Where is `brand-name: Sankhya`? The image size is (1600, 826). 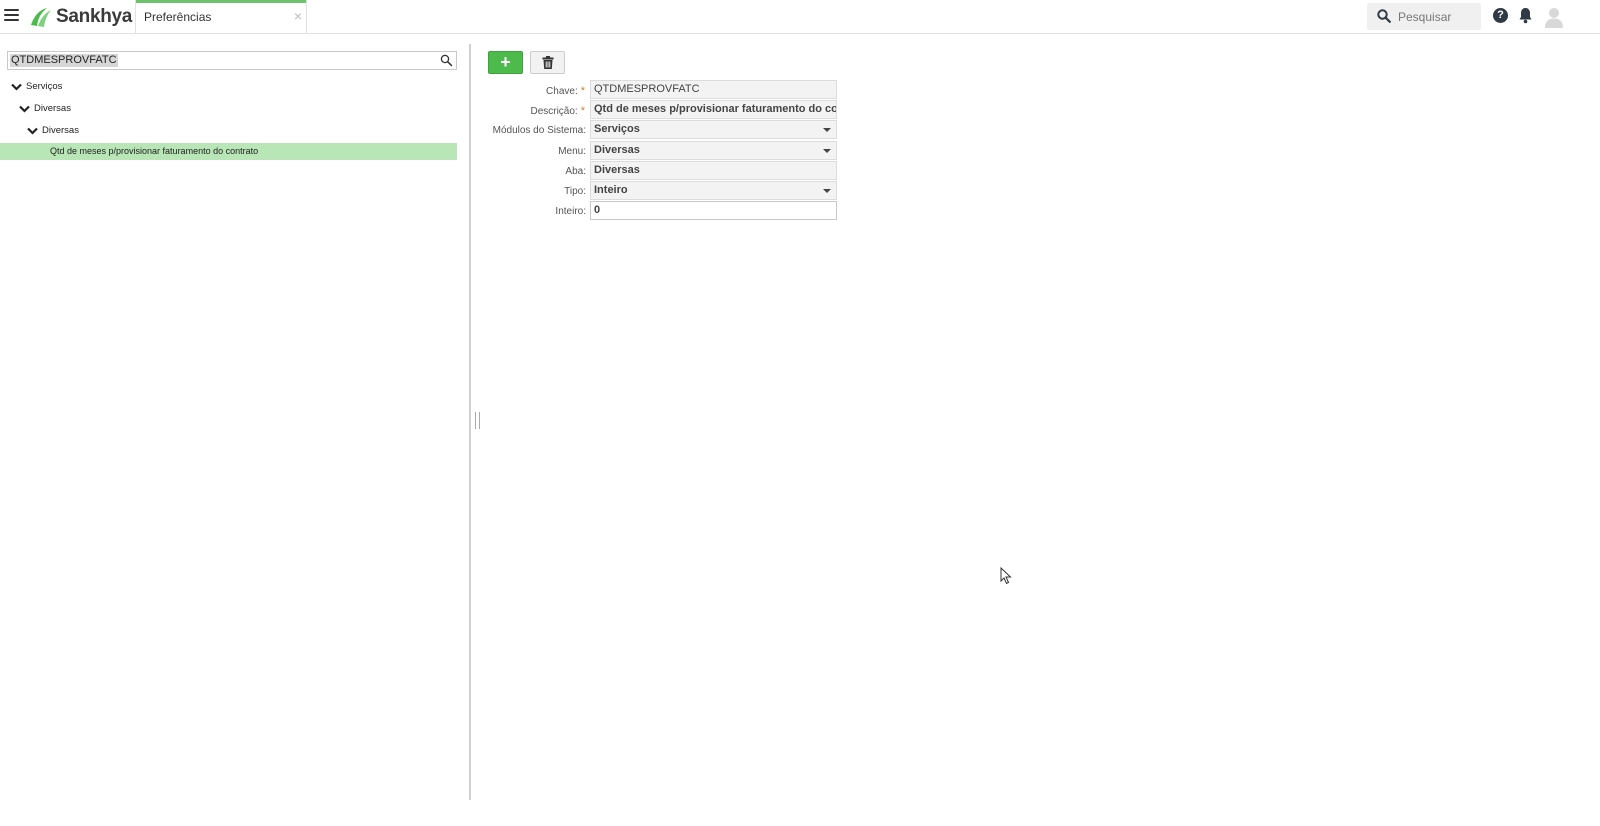 brand-name: Sankhya is located at coordinates (94, 16).